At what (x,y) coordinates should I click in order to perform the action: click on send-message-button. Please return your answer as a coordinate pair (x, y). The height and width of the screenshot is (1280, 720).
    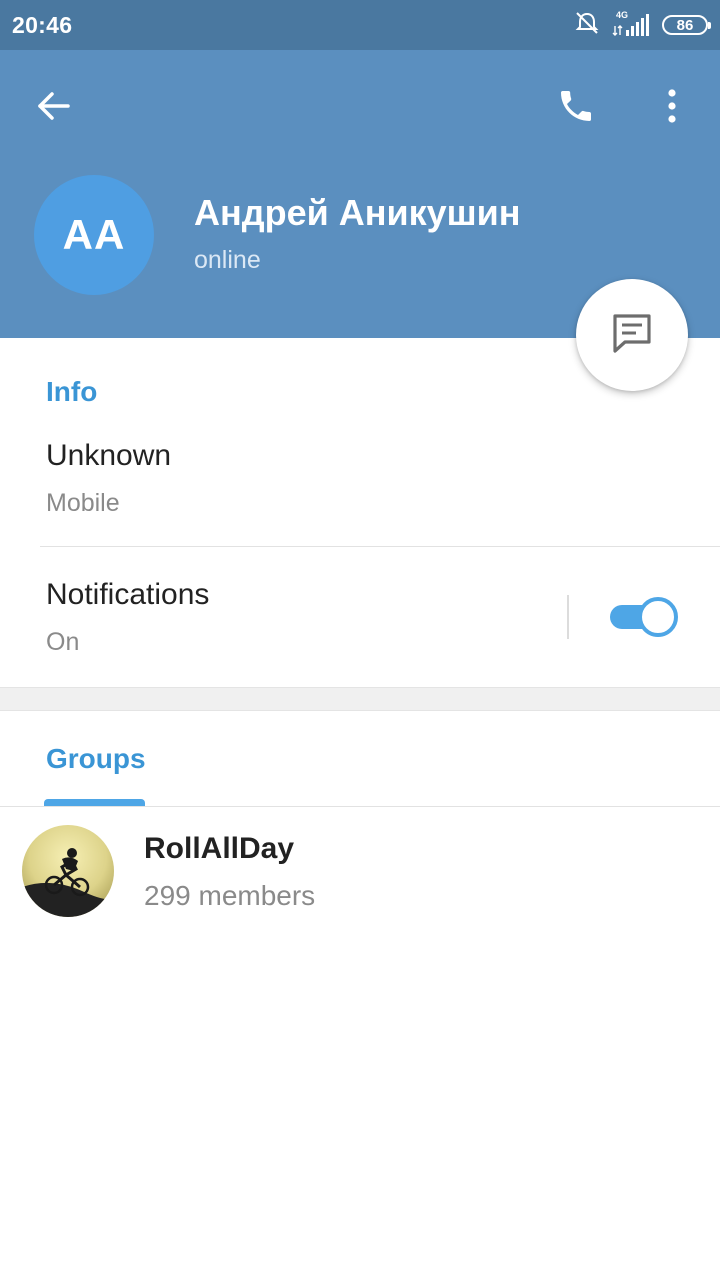
    Looking at the image, I should click on (632, 335).